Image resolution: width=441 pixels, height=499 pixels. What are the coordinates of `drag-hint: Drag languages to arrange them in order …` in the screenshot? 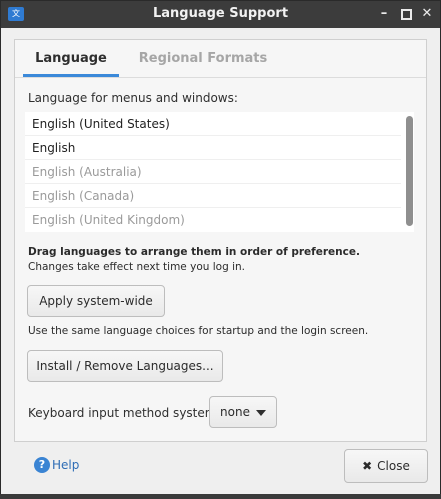 It's located at (194, 252).